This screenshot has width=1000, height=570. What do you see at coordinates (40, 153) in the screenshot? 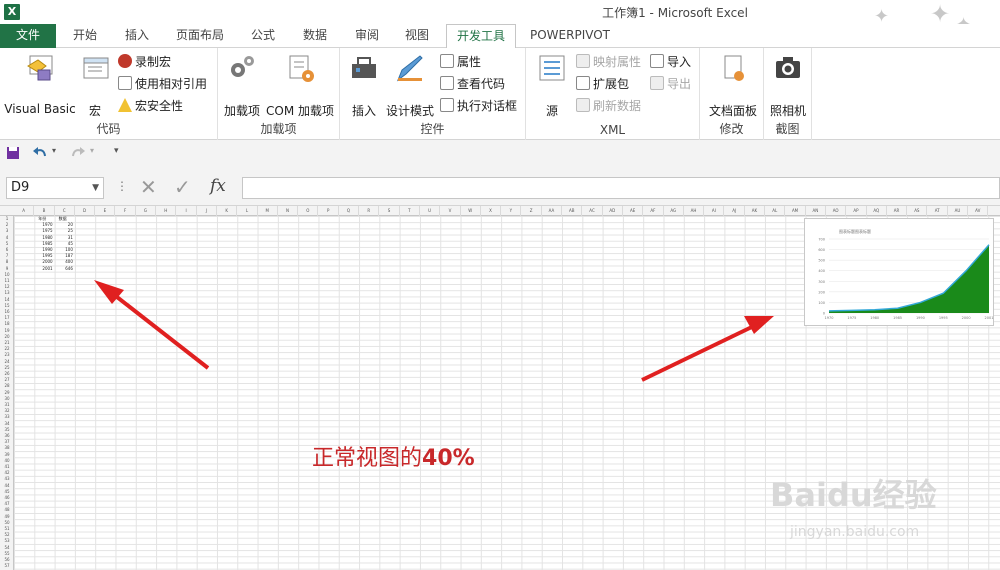
I see `undo-icon` at bounding box center [40, 153].